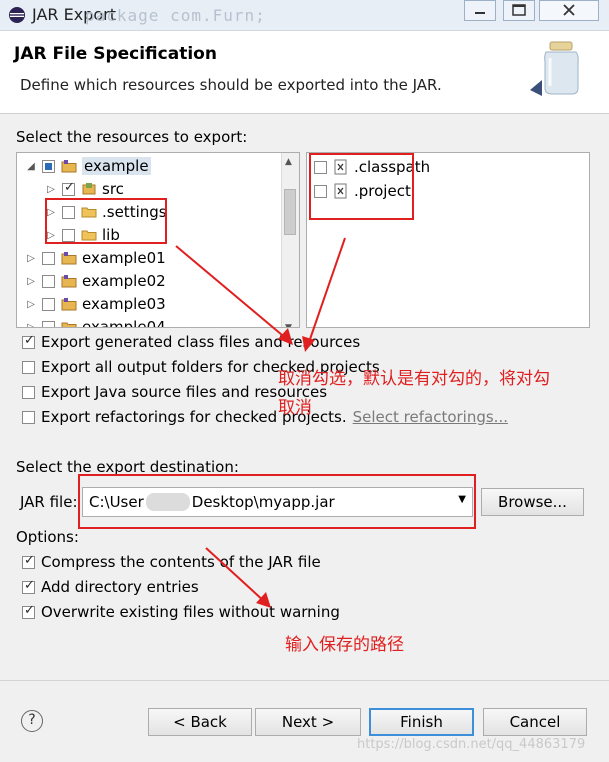 This screenshot has height=762, width=609. I want to click on back-button: < Back, so click(200, 722).